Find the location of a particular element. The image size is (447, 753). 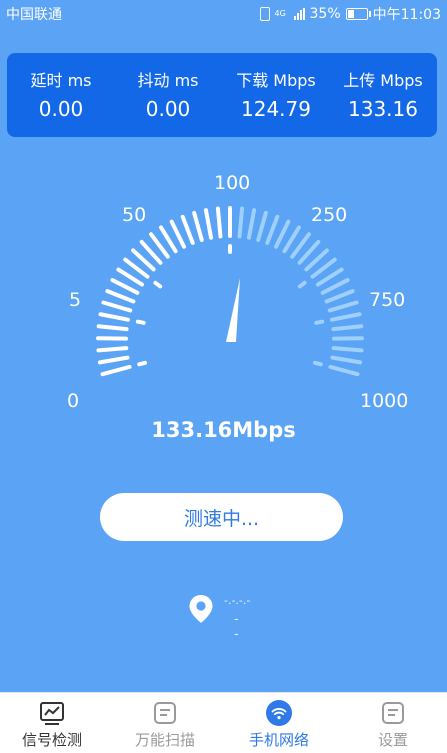

tab-signal-detect: 信号检测 is located at coordinates (53, 723).